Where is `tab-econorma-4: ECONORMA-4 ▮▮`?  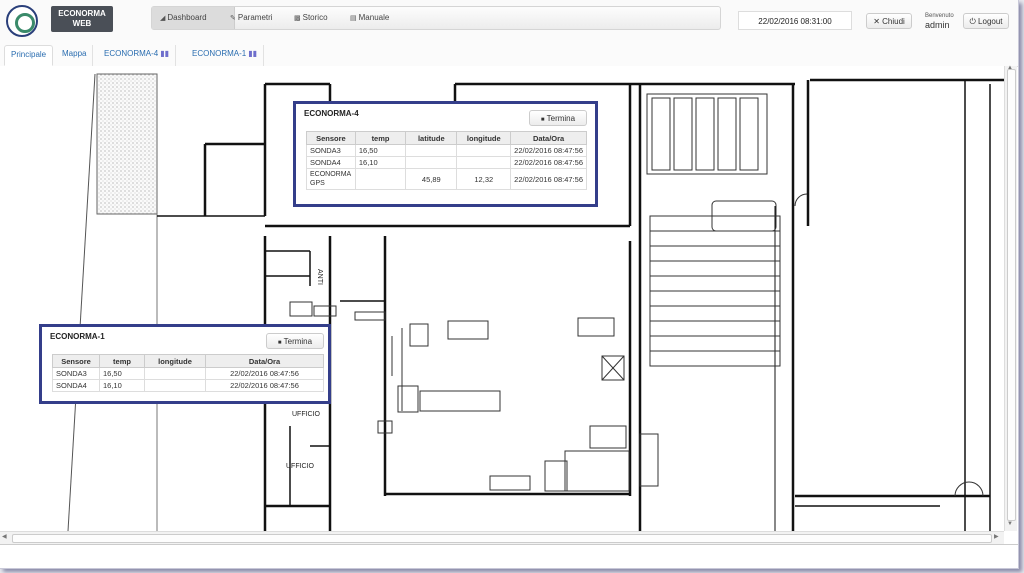 tab-econorma-4: ECONORMA-4 ▮▮ is located at coordinates (137, 55).